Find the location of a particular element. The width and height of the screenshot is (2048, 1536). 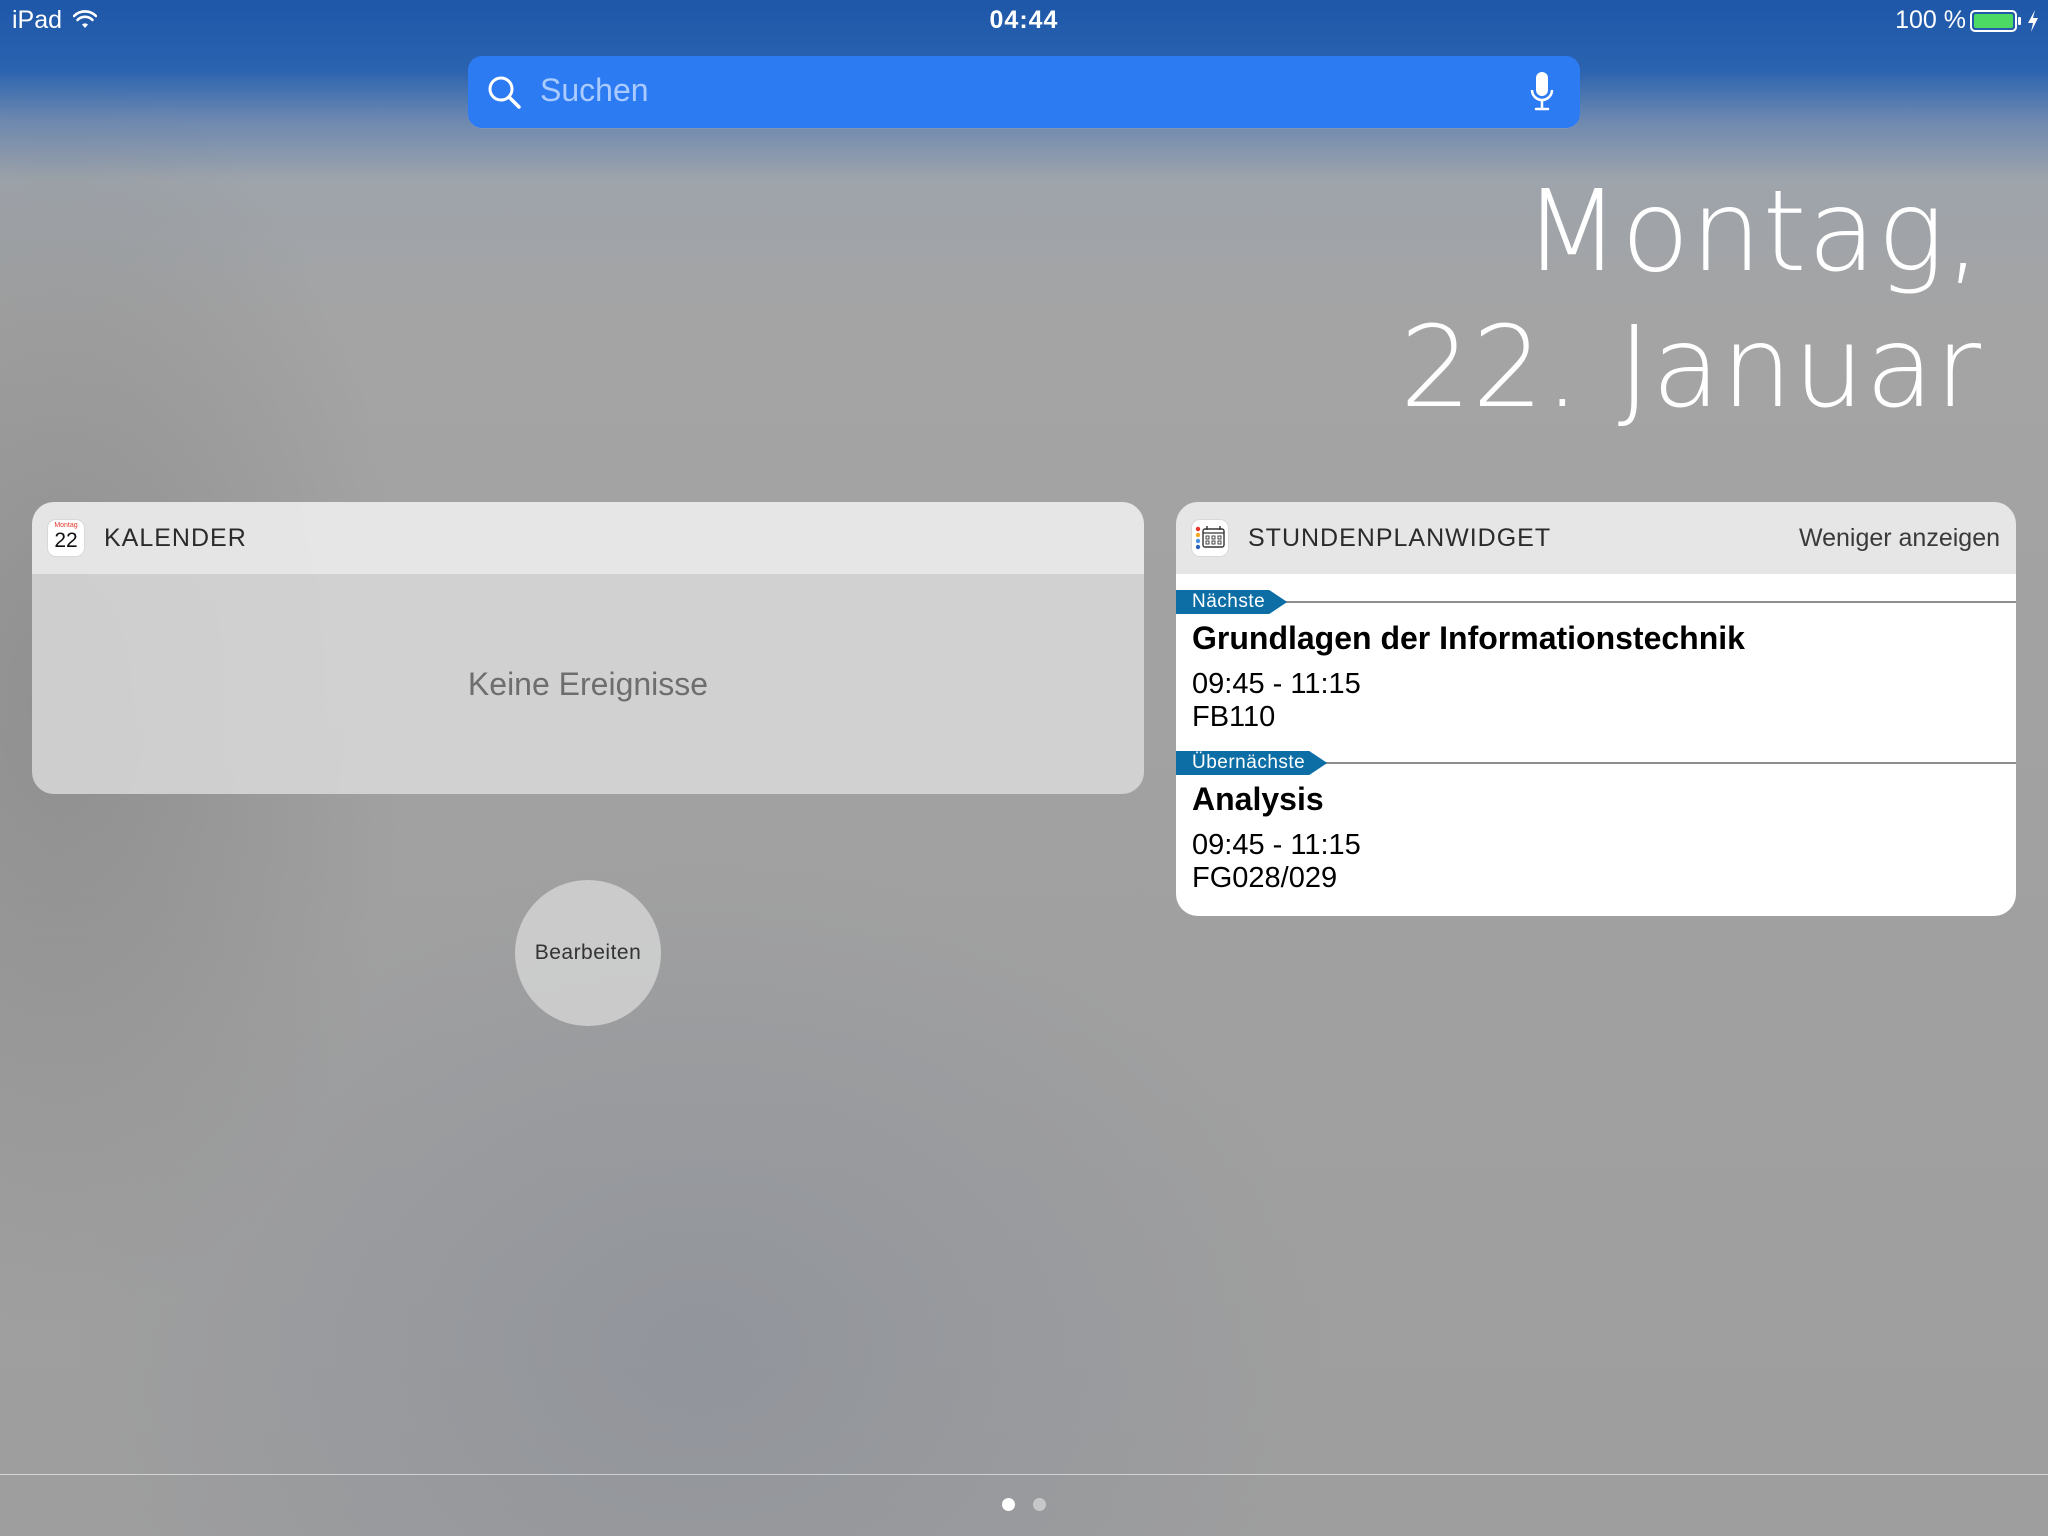

edit-button-label: Bearbeiten is located at coordinates (588, 952).